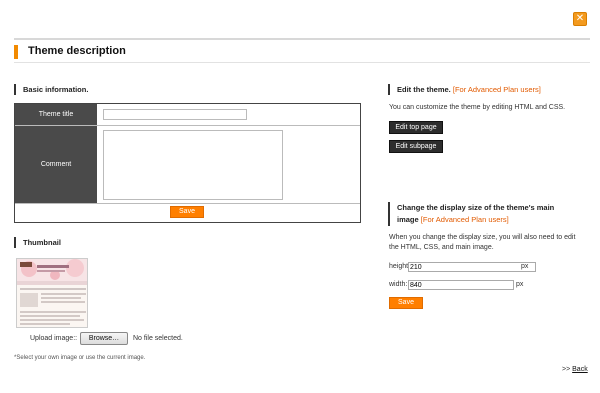  What do you see at coordinates (54, 338) in the screenshot?
I see `upload-image-label: Upload image::` at bounding box center [54, 338].